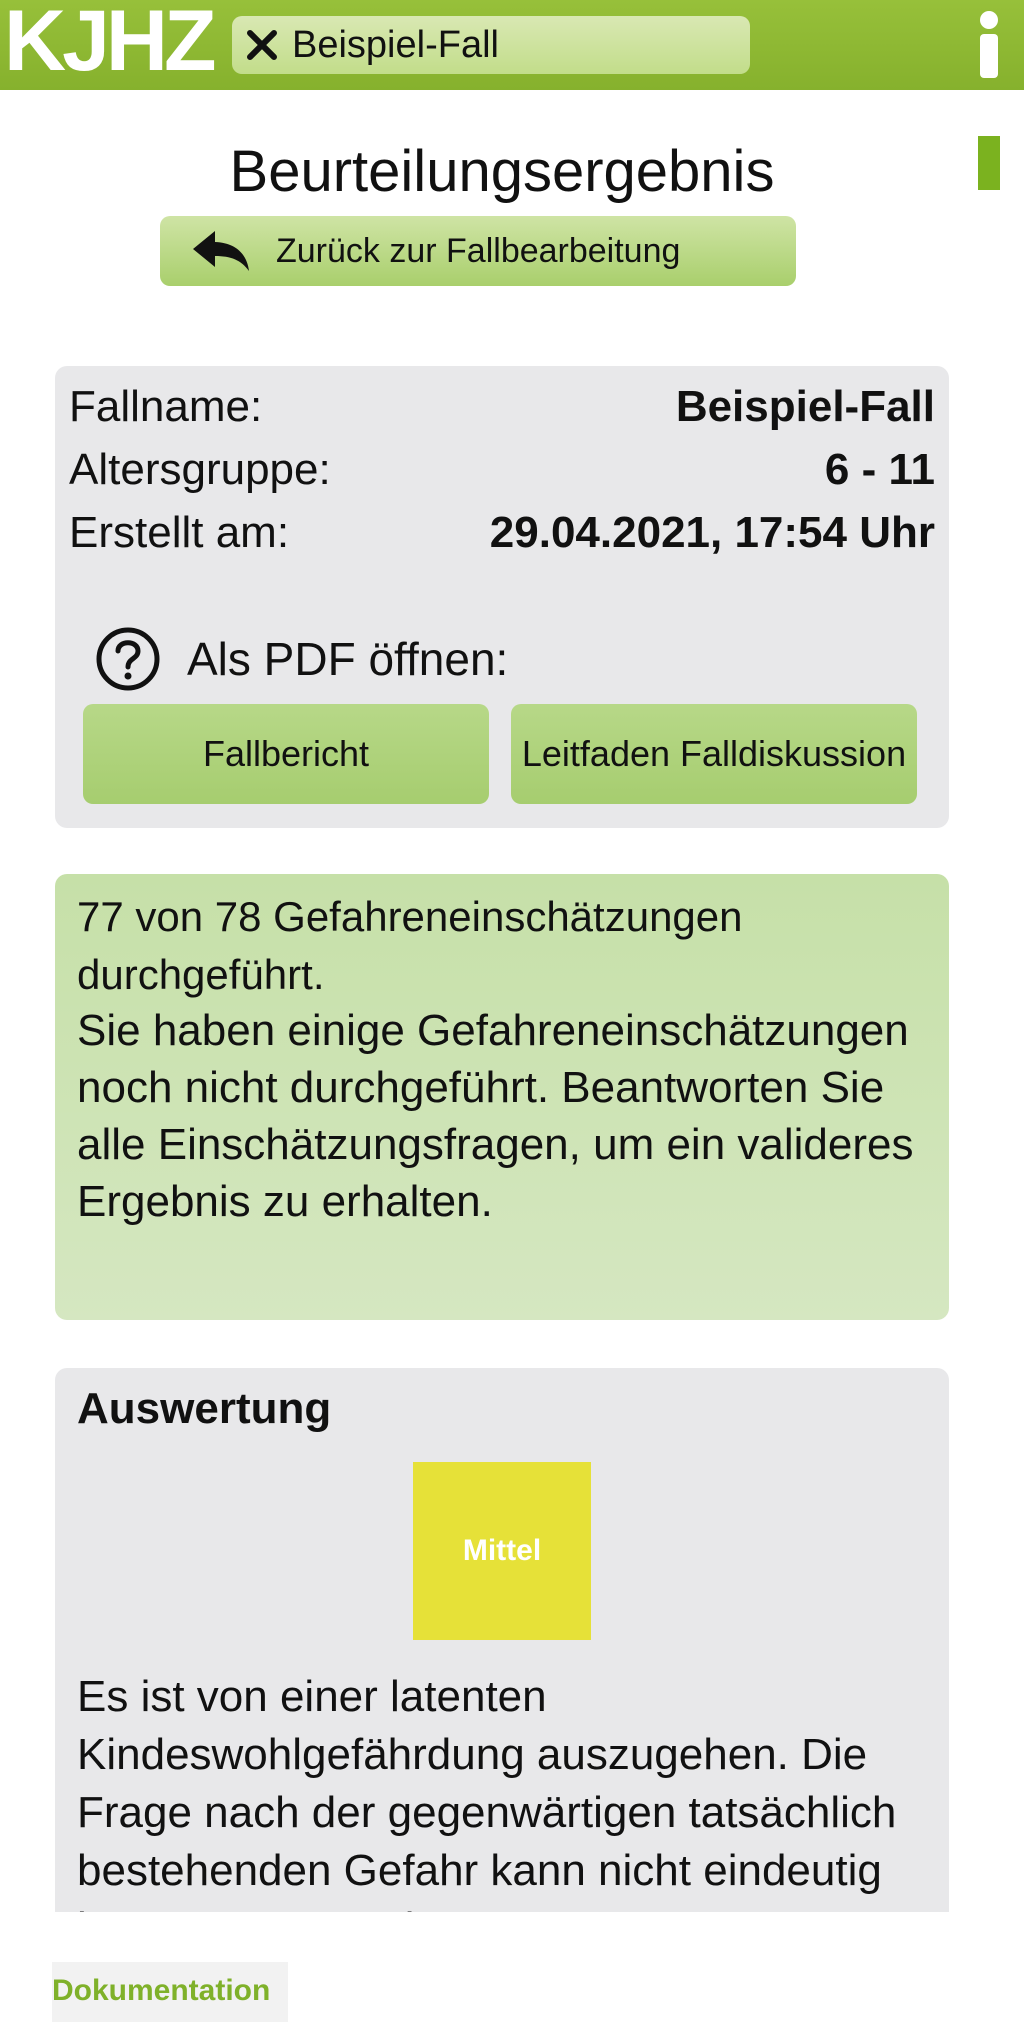 The height and width of the screenshot is (2022, 1024). Describe the element at coordinates (502, 407) in the screenshot. I see `case-name-row: Fallname: Beispiel-Fall` at that location.